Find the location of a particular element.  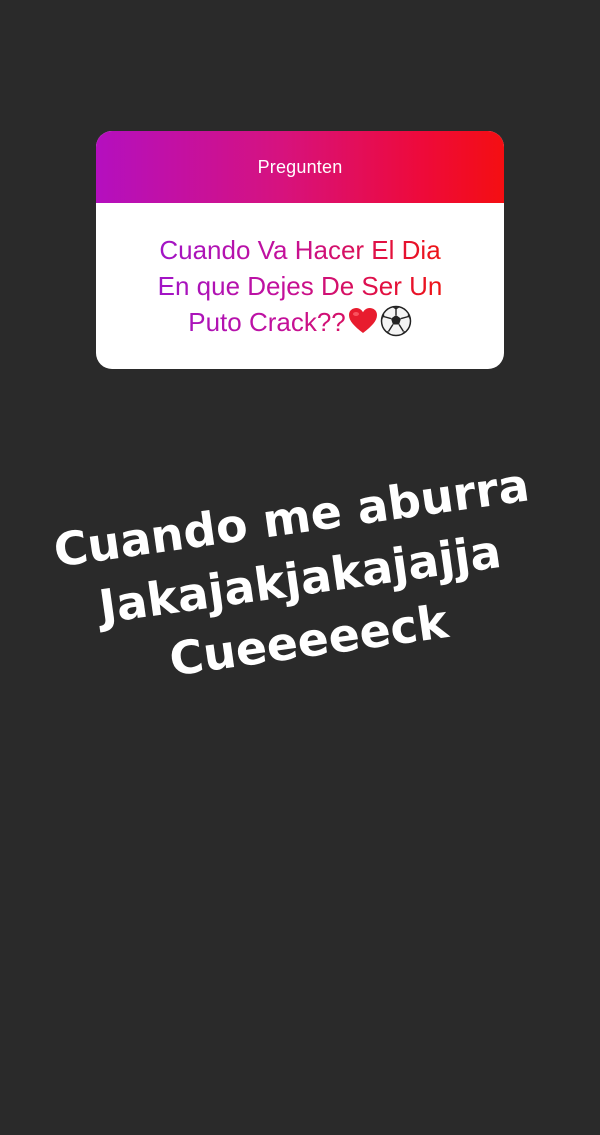

question-line-last: Puto Crack?? is located at coordinates (300, 322).